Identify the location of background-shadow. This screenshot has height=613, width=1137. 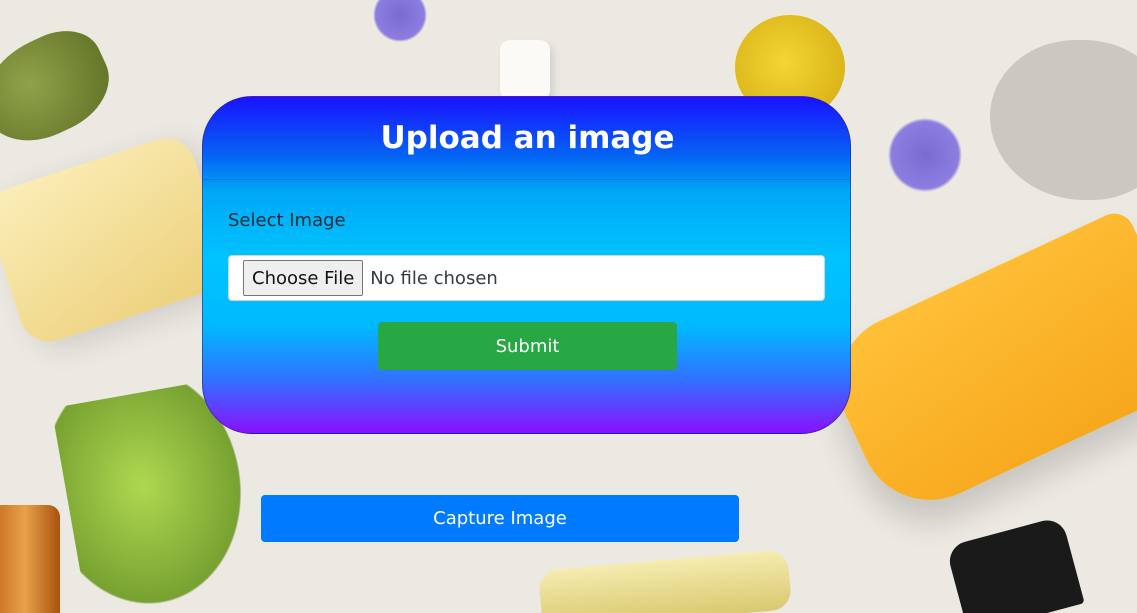
(1063, 120).